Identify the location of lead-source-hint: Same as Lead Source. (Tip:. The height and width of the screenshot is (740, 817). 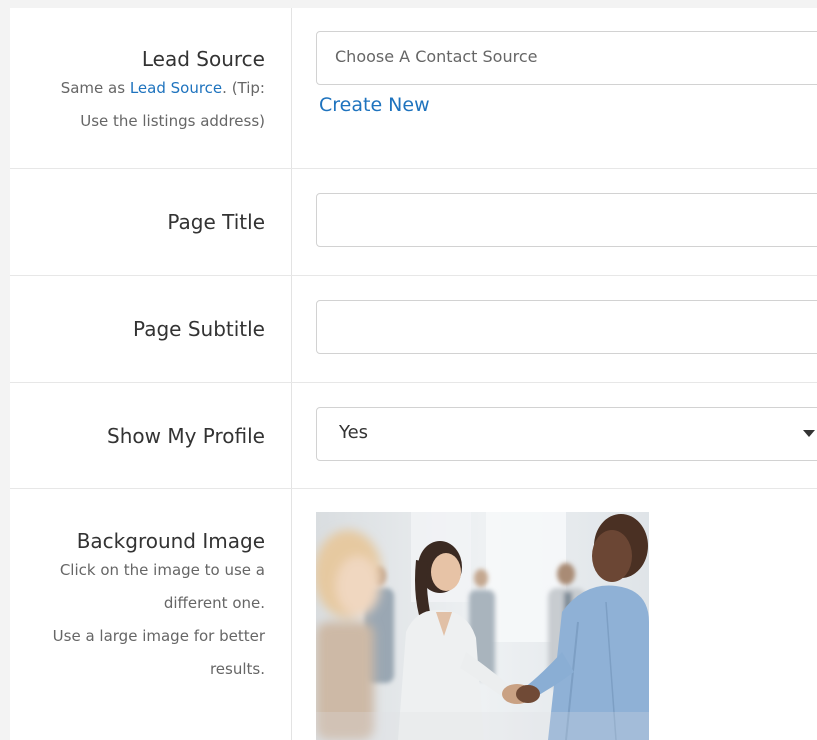
(137, 88).